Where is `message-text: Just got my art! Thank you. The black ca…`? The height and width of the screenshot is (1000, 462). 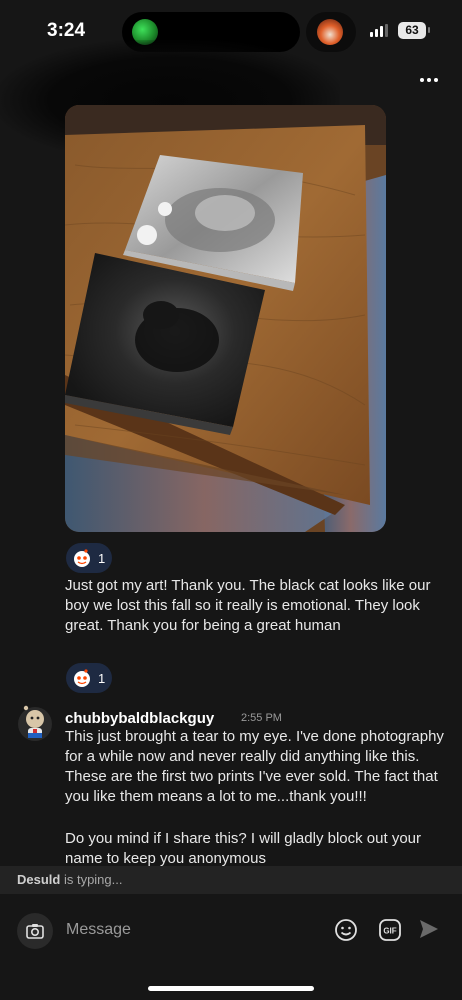 message-text: Just got my art! Thank you. The black ca… is located at coordinates (248, 605).